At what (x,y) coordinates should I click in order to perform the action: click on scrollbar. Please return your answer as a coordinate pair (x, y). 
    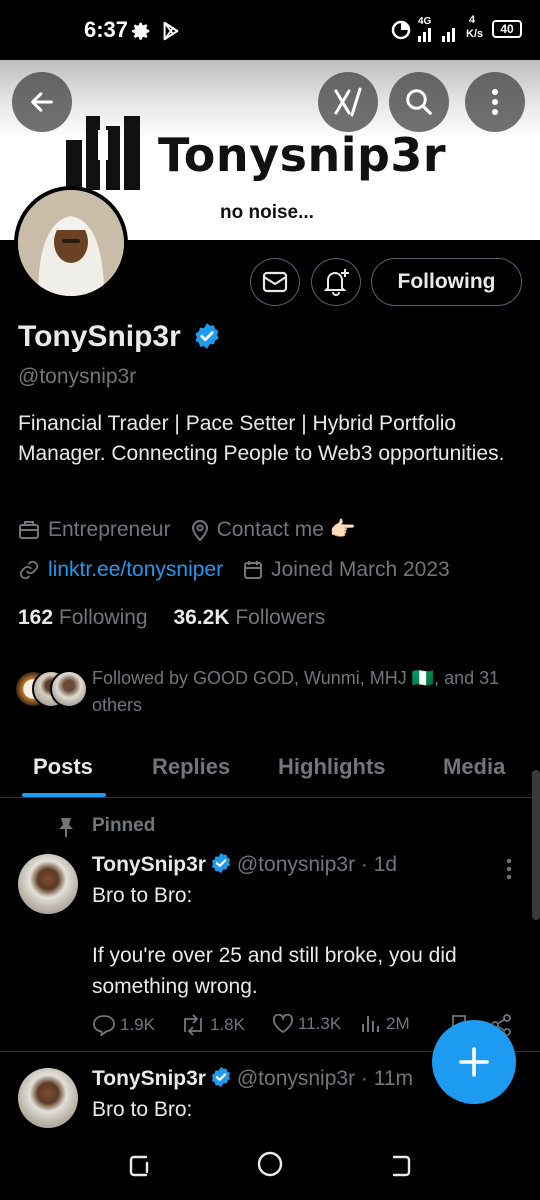
    Looking at the image, I should click on (536, 845).